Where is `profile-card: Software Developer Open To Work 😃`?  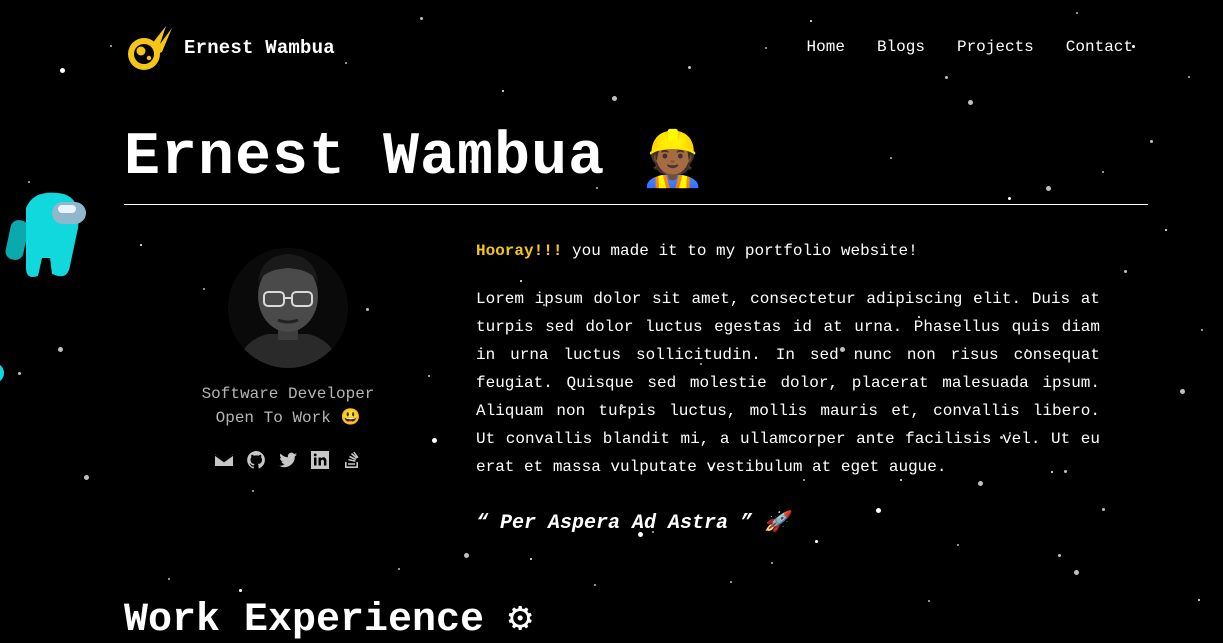 profile-card: Software Developer Open To Work 😃 is located at coordinates (288, 359).